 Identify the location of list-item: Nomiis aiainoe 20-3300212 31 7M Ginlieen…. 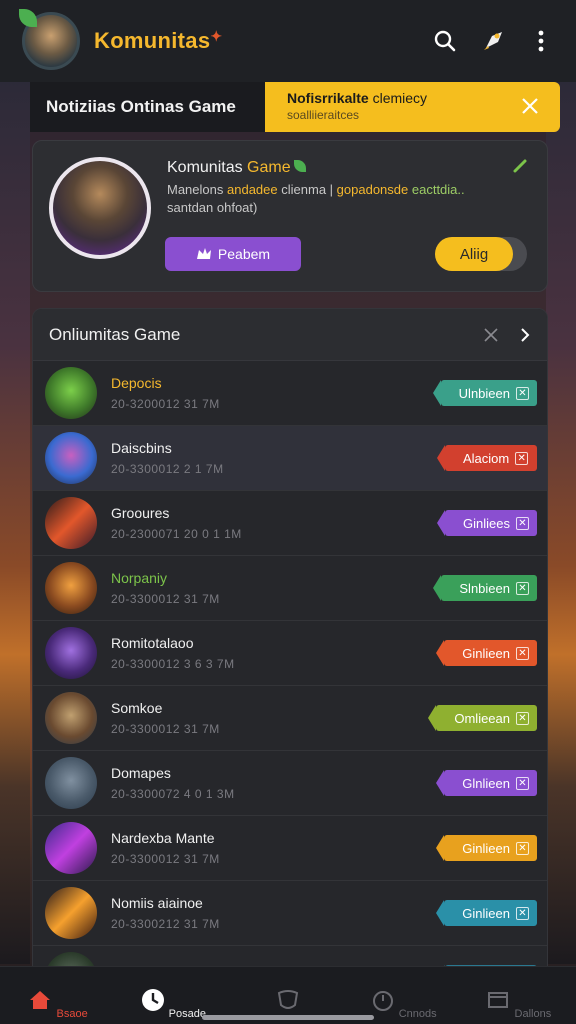
(290, 913).